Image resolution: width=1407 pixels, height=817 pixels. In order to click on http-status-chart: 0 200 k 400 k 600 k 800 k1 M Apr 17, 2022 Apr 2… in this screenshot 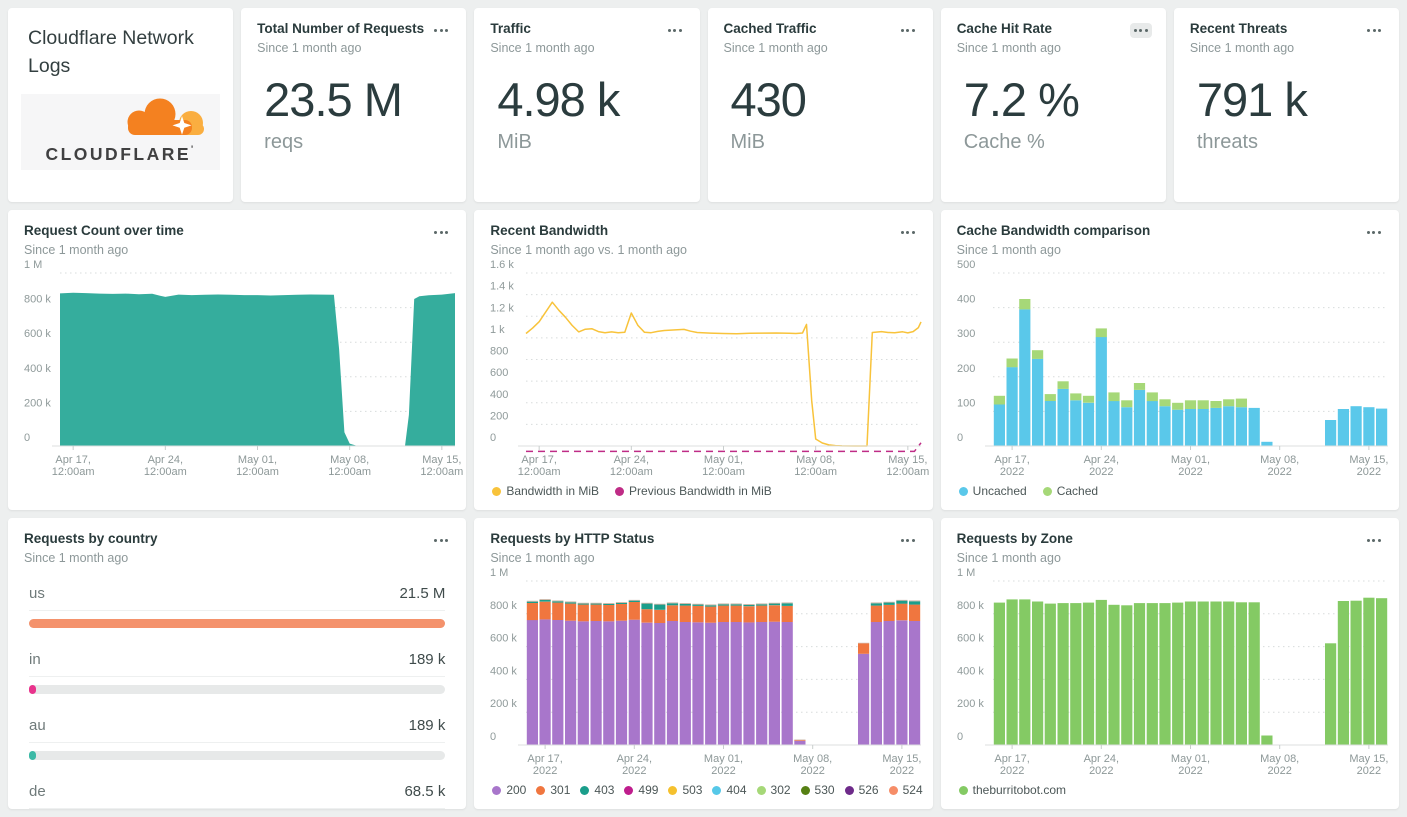, I will do `click(703, 673)`.